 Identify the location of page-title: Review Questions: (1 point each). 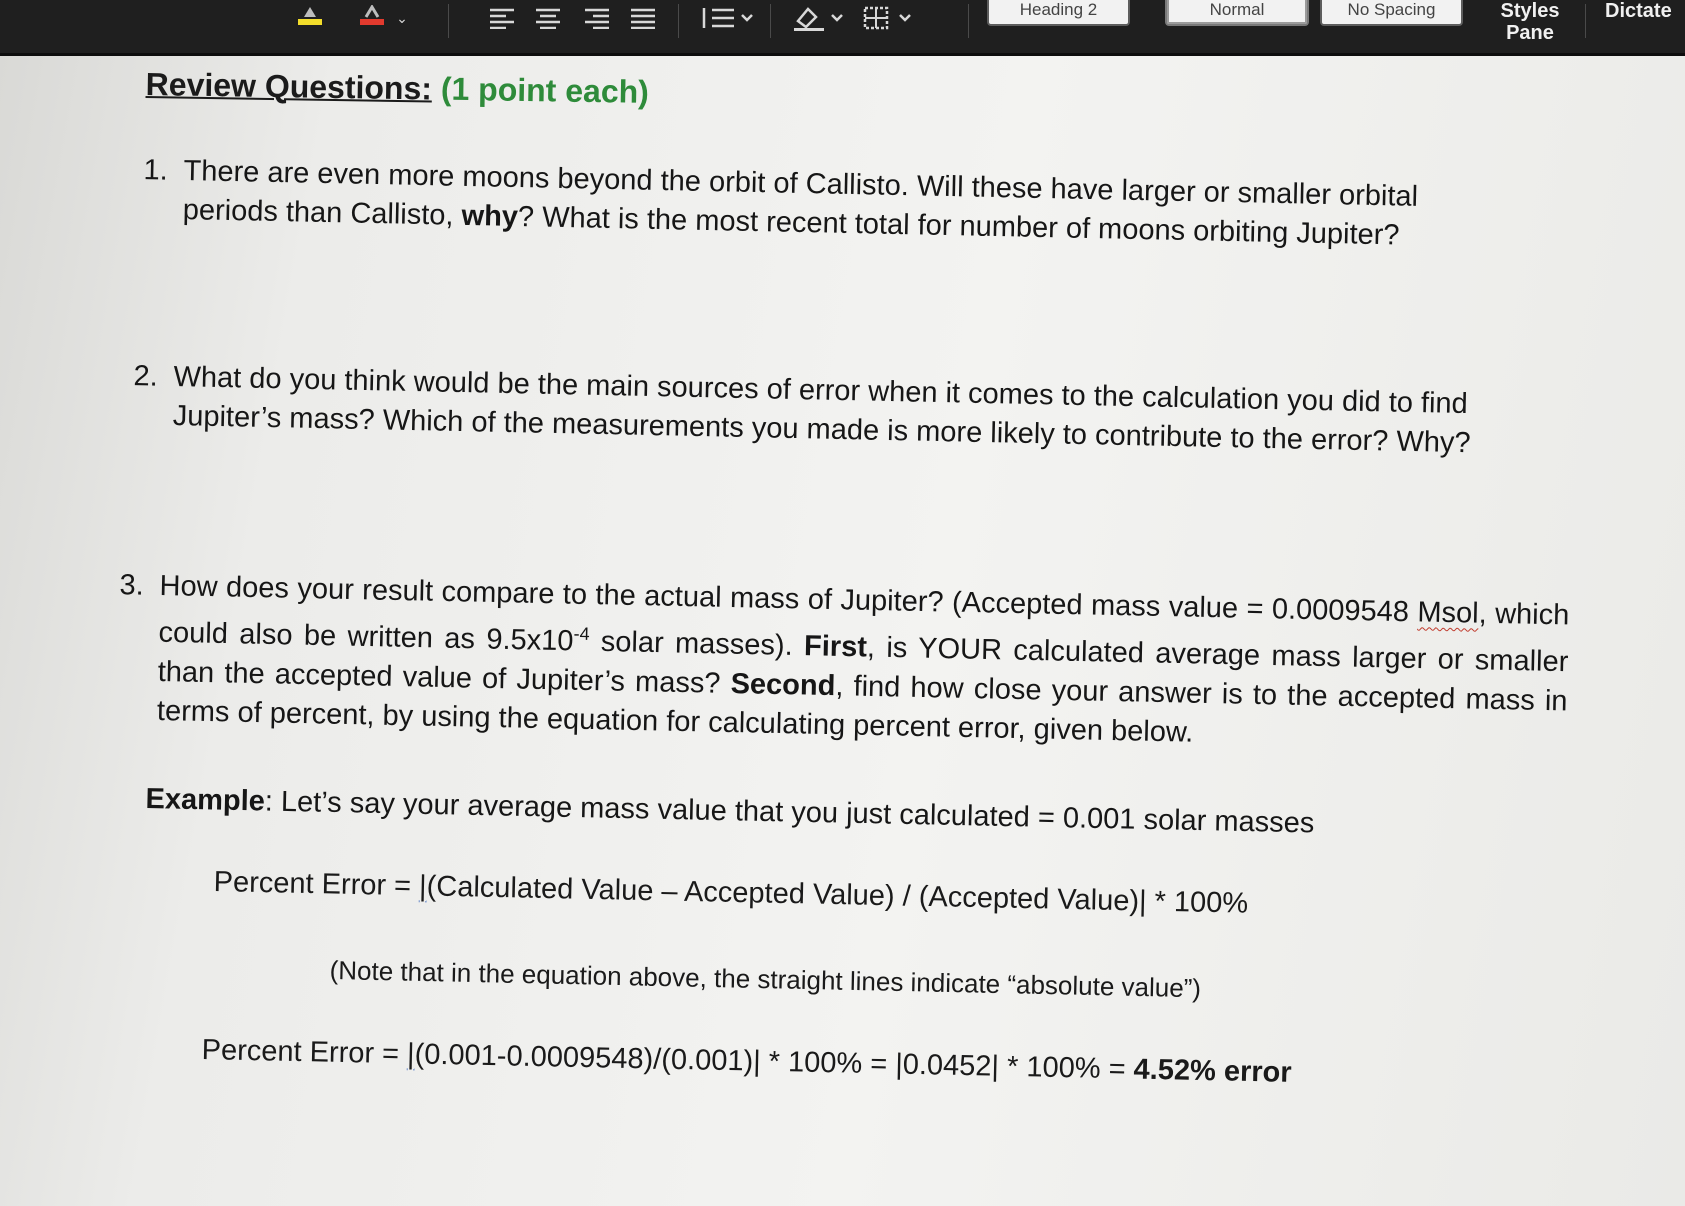
(397, 88).